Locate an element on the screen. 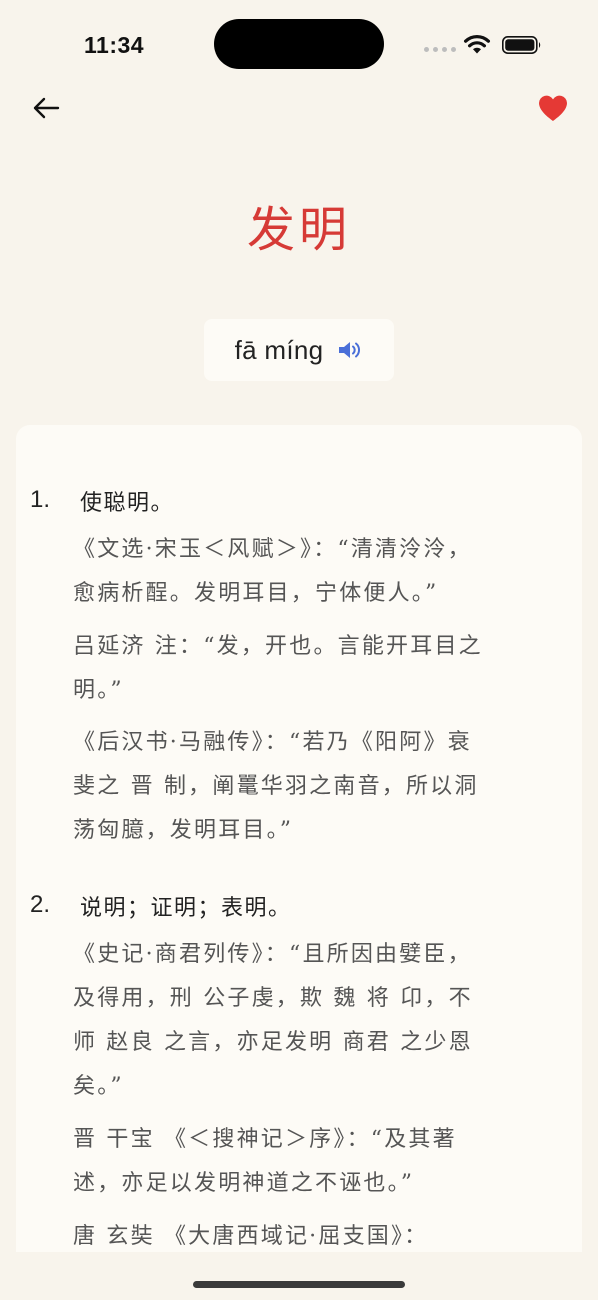 The image size is (598, 1300). heart-icon is located at coordinates (553, 108).